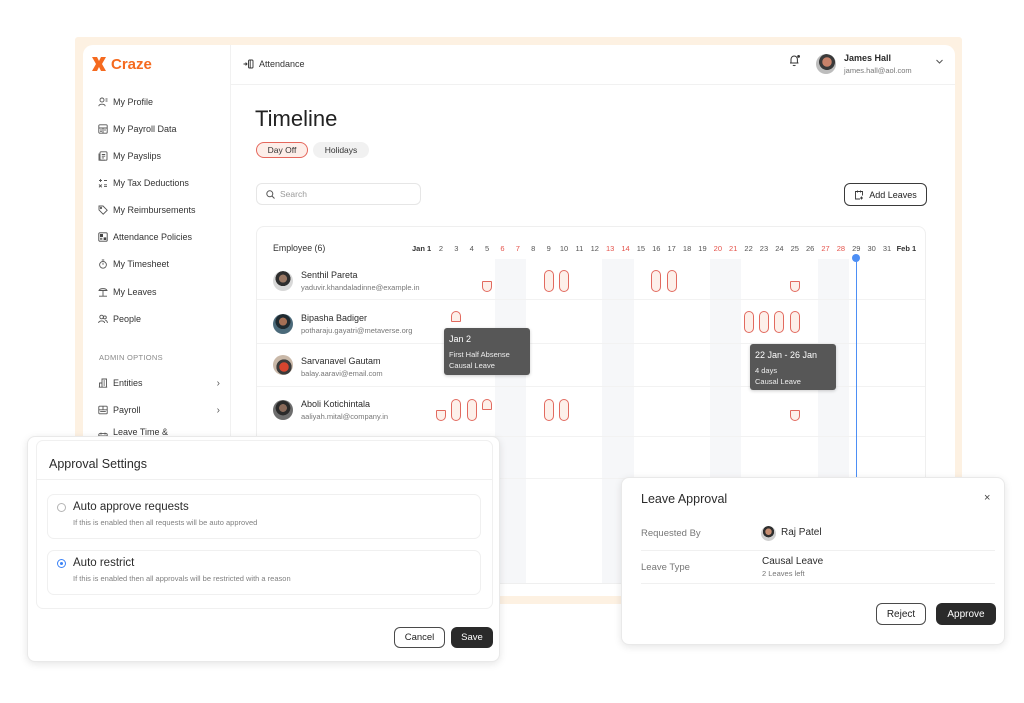 Image resolution: width=1024 pixels, height=703 pixels. What do you see at coordinates (779, 248) in the screenshot?
I see `day-label: 24` at bounding box center [779, 248].